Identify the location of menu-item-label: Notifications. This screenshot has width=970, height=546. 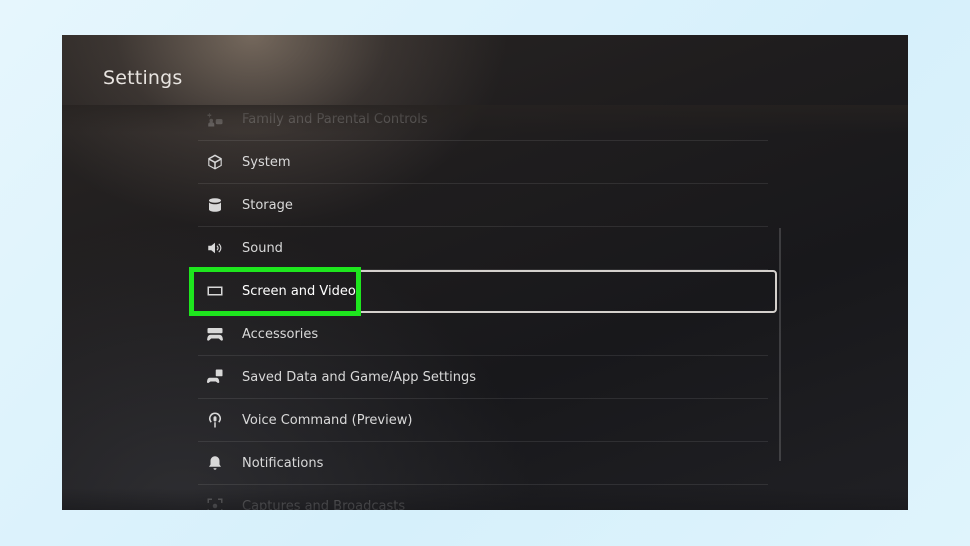
(283, 463).